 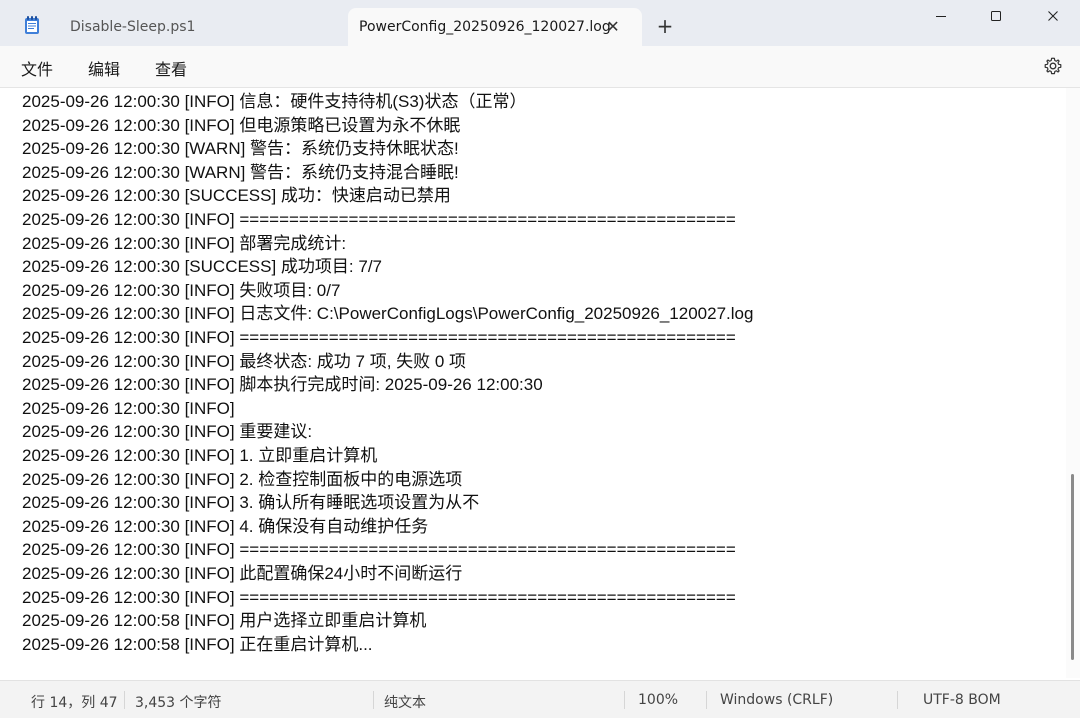 I want to click on minimize-icon, so click(x=941, y=16).